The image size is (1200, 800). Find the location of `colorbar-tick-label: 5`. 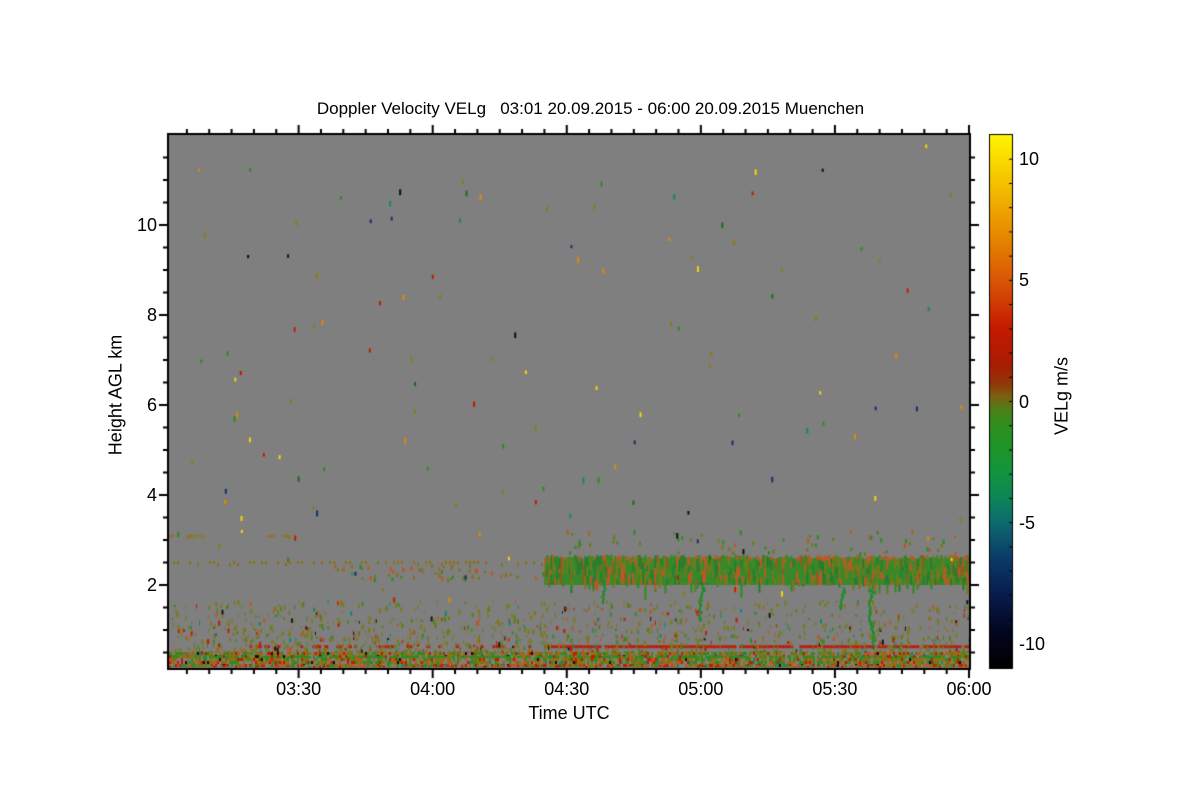

colorbar-tick-label: 5 is located at coordinates (1024, 280).